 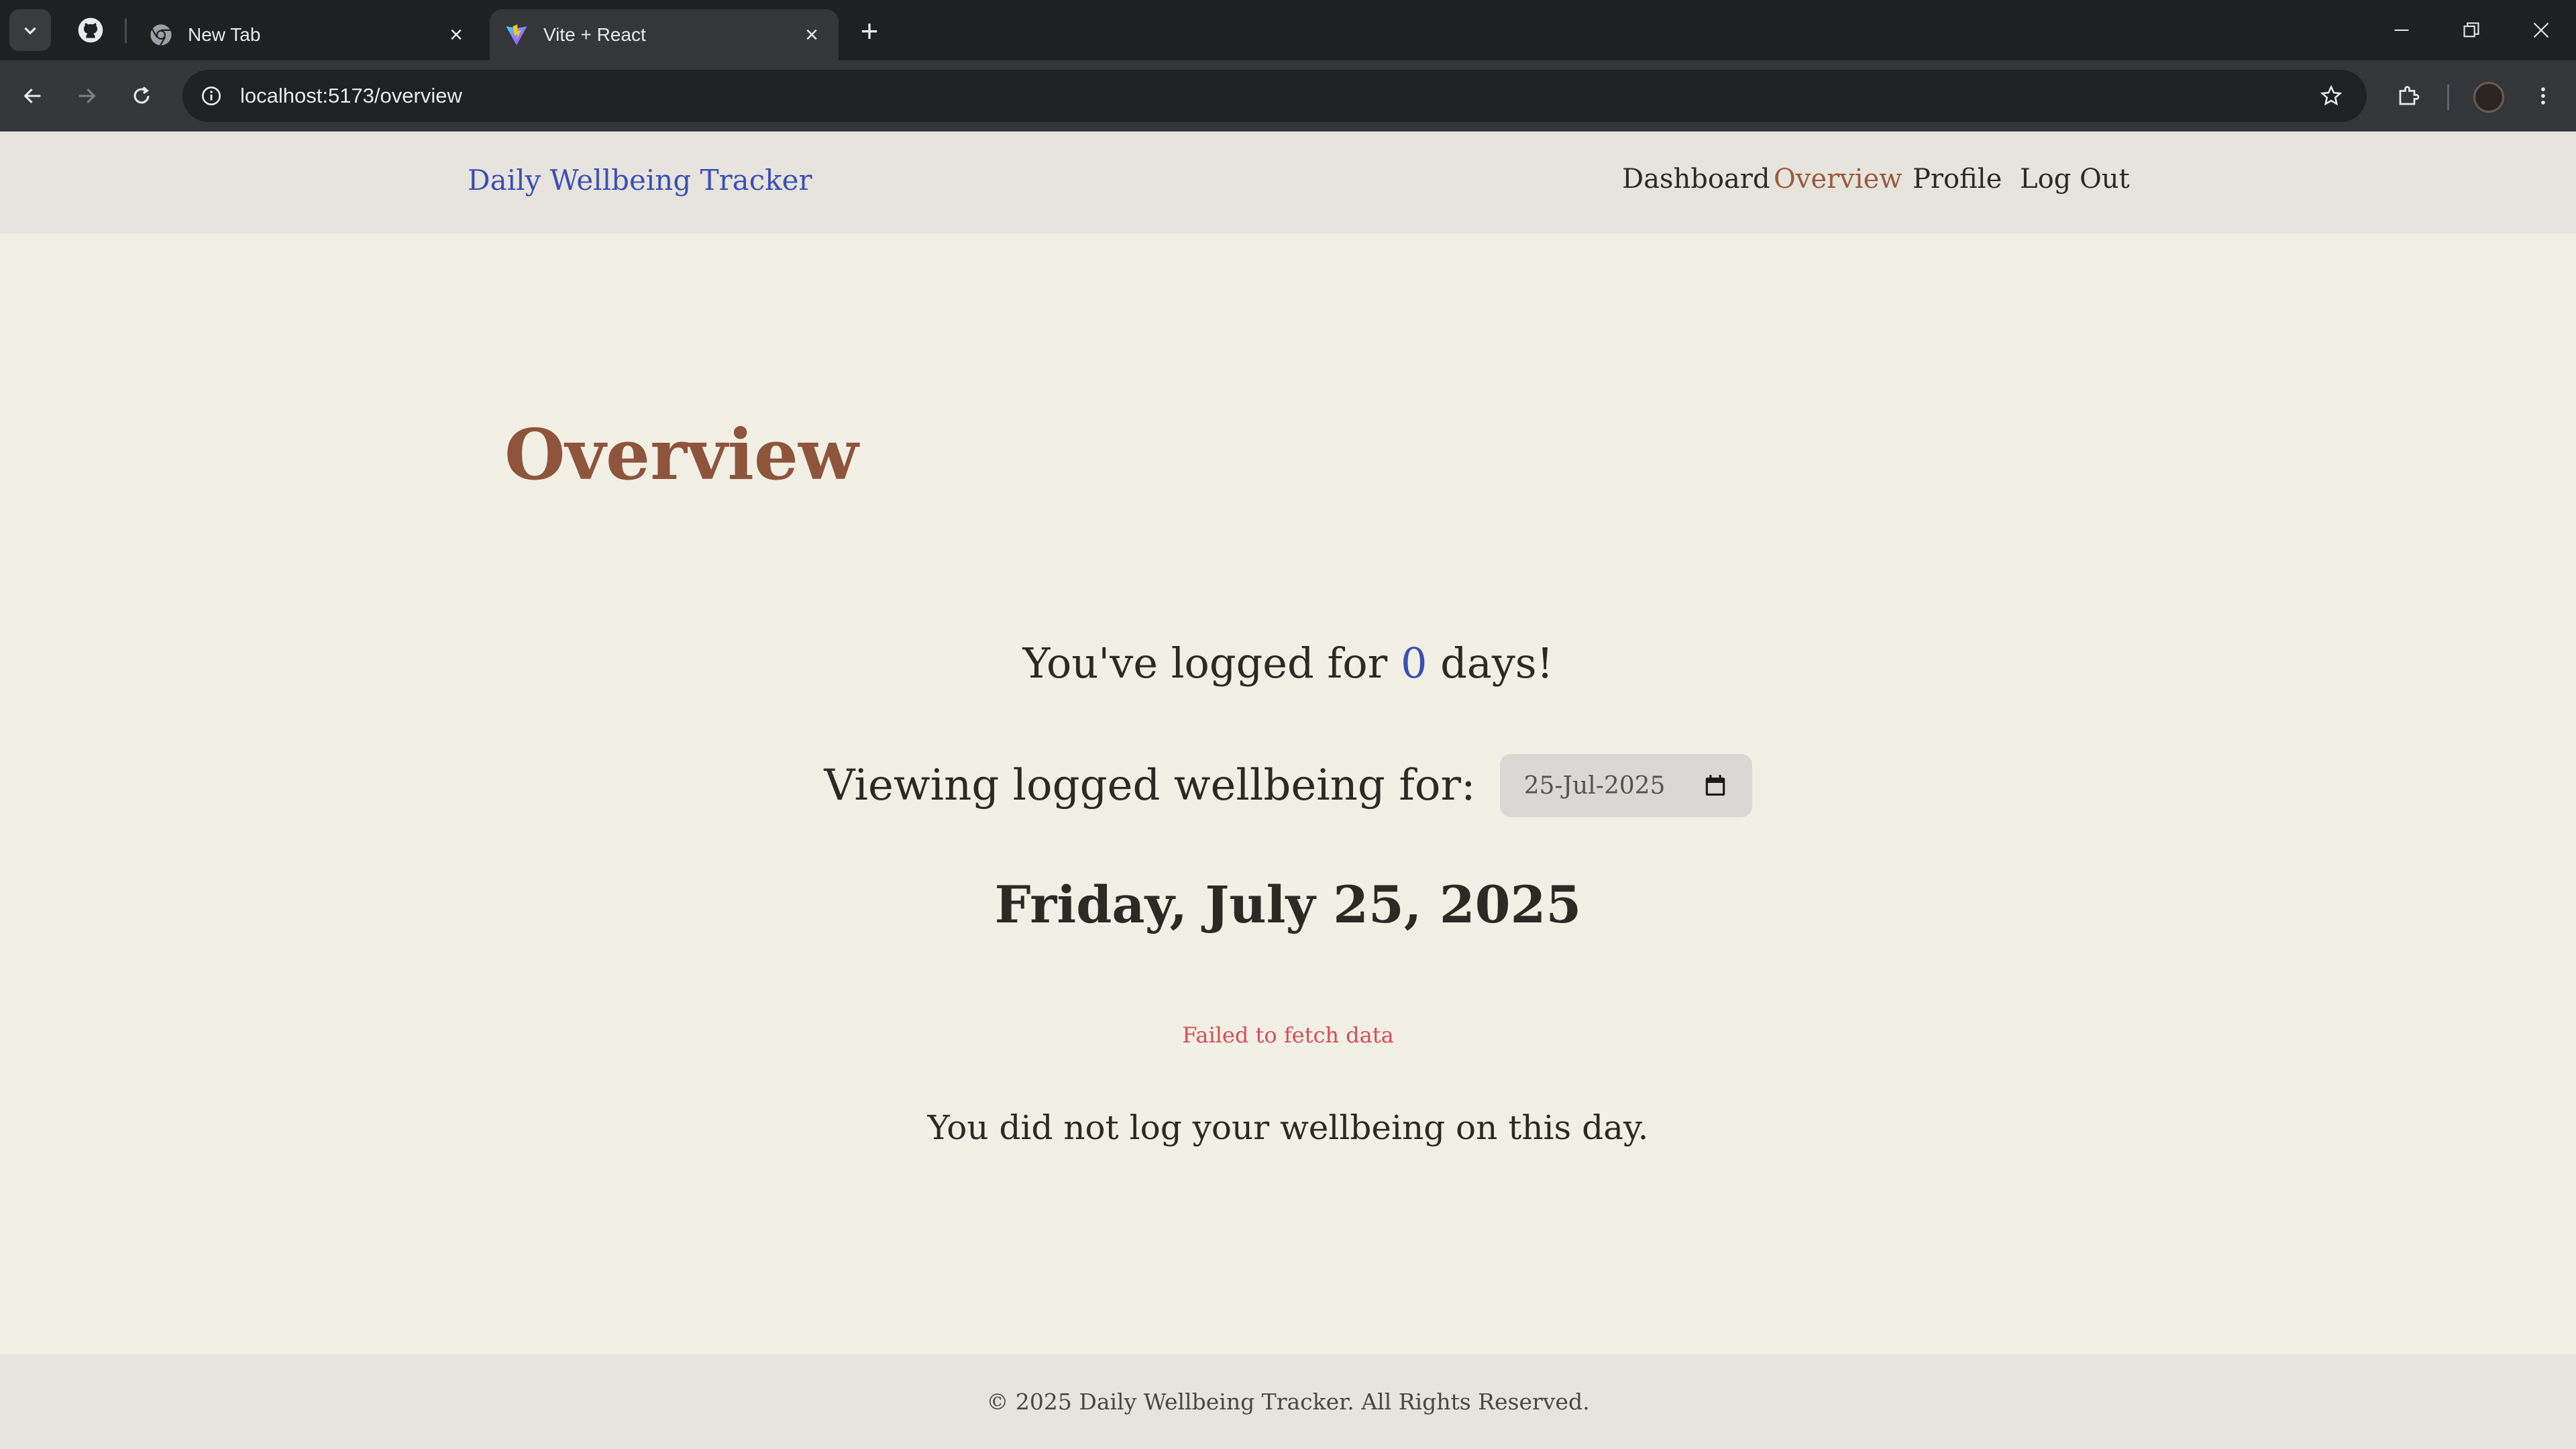 I want to click on chevron-down-icon, so click(x=30, y=31).